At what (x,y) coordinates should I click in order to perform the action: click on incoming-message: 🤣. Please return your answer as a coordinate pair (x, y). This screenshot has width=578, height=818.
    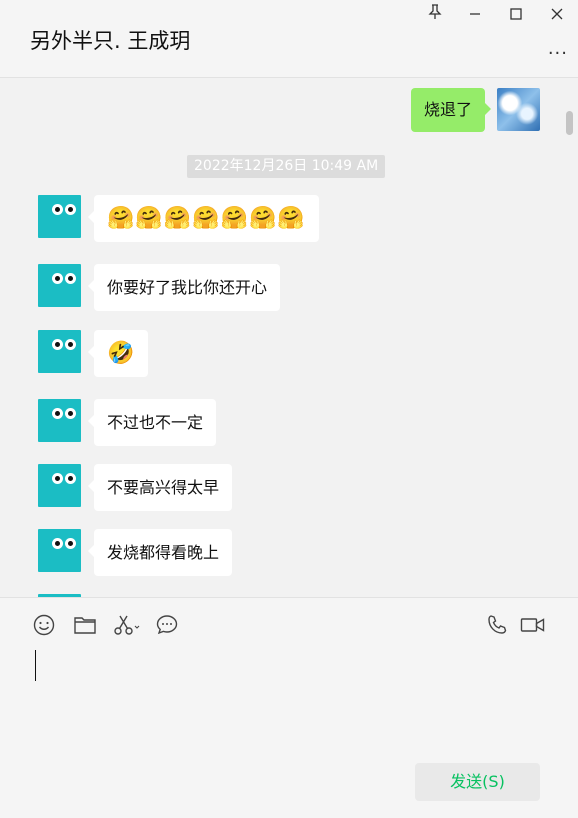
    Looking at the image, I should click on (93, 353).